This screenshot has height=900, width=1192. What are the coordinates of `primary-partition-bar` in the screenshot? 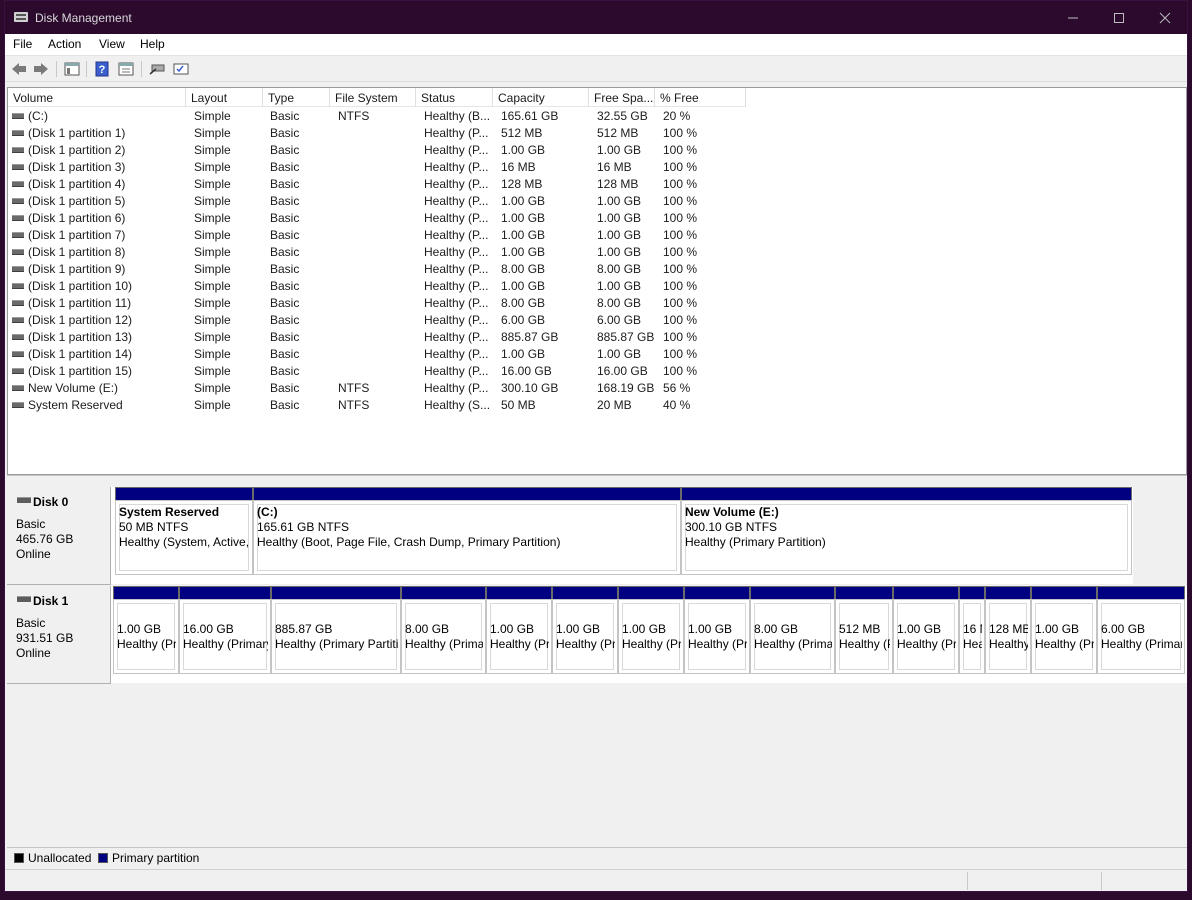 It's located at (1064, 592).